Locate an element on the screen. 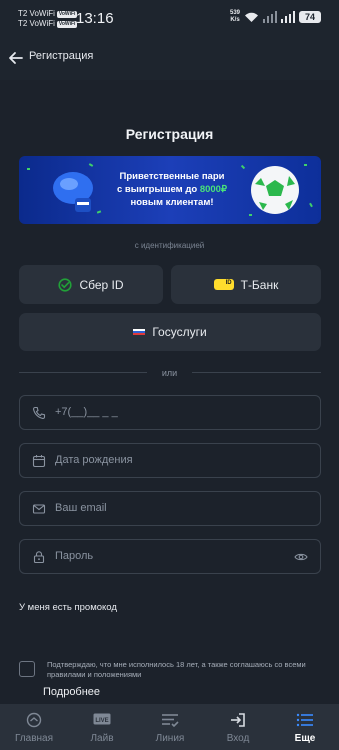 The height and width of the screenshot is (750, 339). live-icon: LIVE is located at coordinates (102, 719).